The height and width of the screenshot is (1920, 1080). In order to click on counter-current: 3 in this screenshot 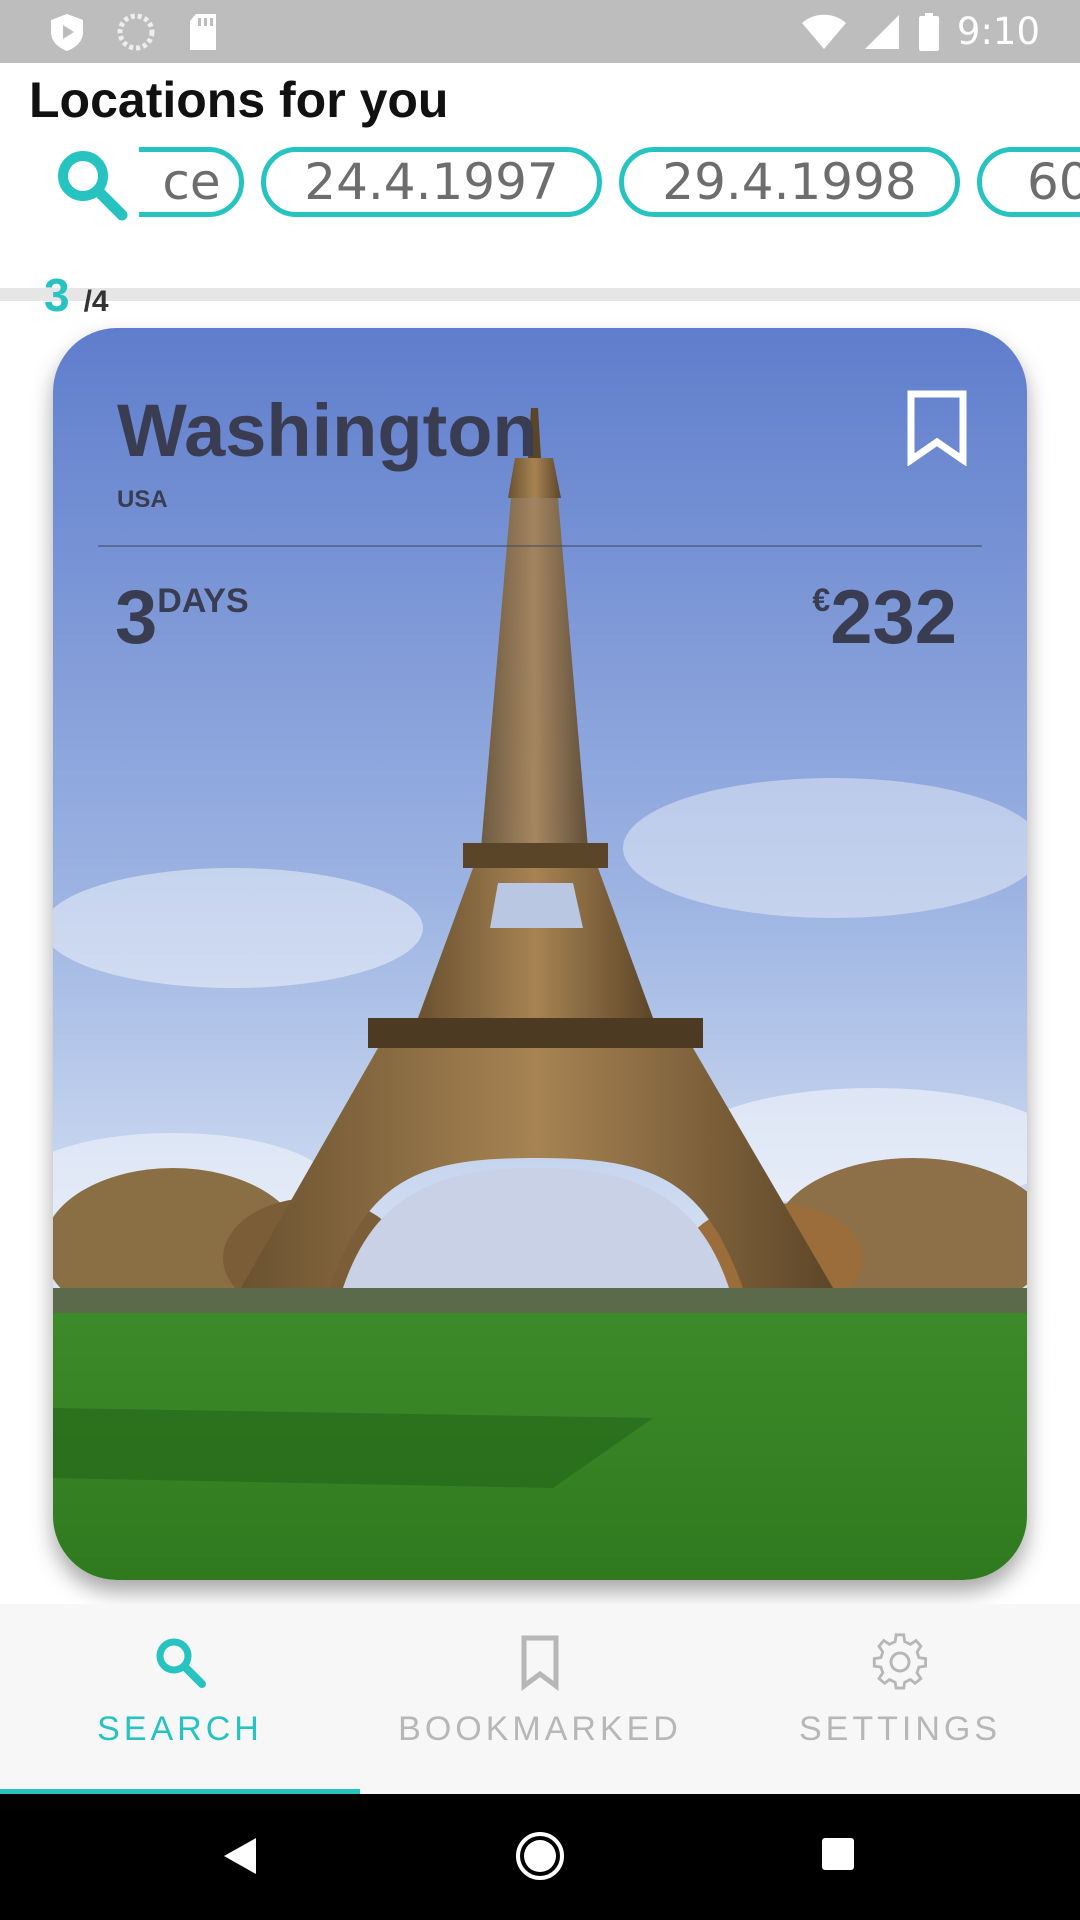, I will do `click(57, 295)`.